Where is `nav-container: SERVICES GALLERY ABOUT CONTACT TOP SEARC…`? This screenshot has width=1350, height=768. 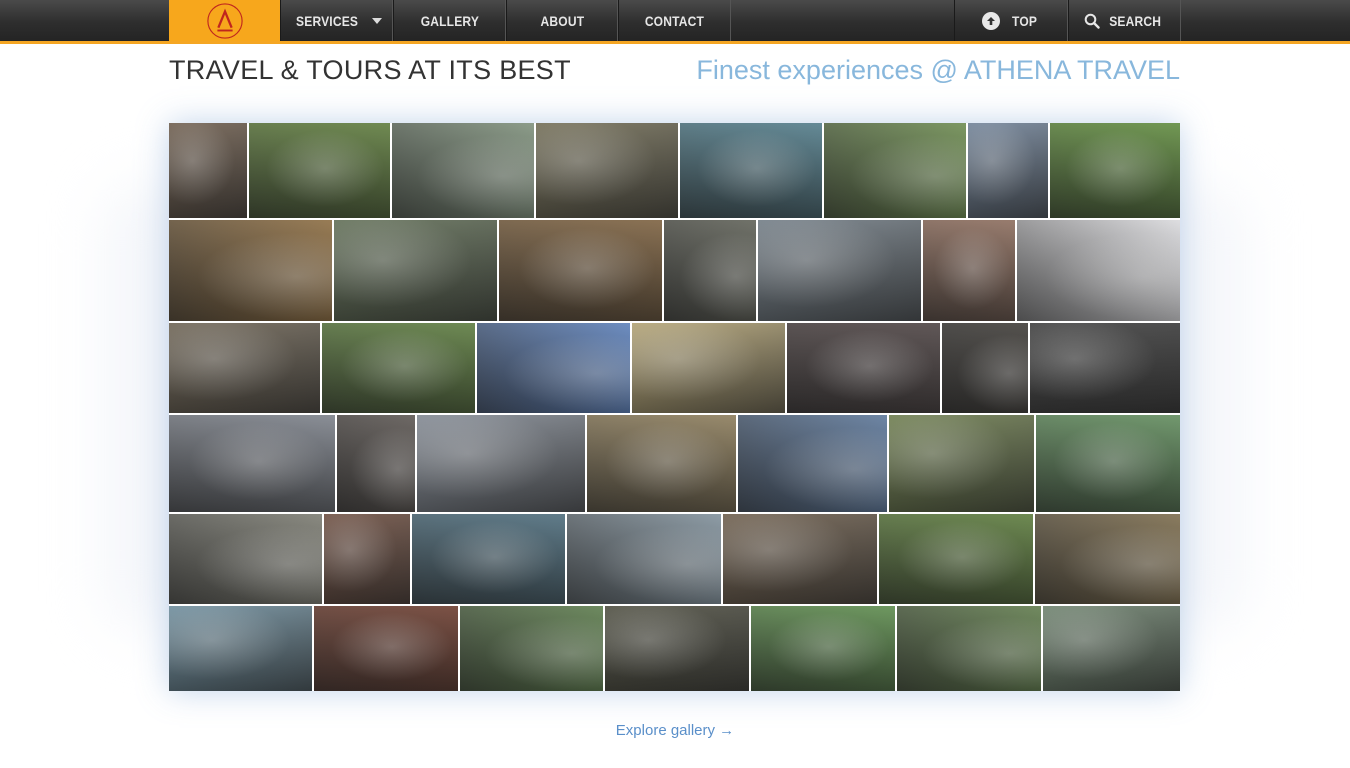
nav-container: SERVICES GALLERY ABOUT CONTACT TOP SEARC… is located at coordinates (675, 20).